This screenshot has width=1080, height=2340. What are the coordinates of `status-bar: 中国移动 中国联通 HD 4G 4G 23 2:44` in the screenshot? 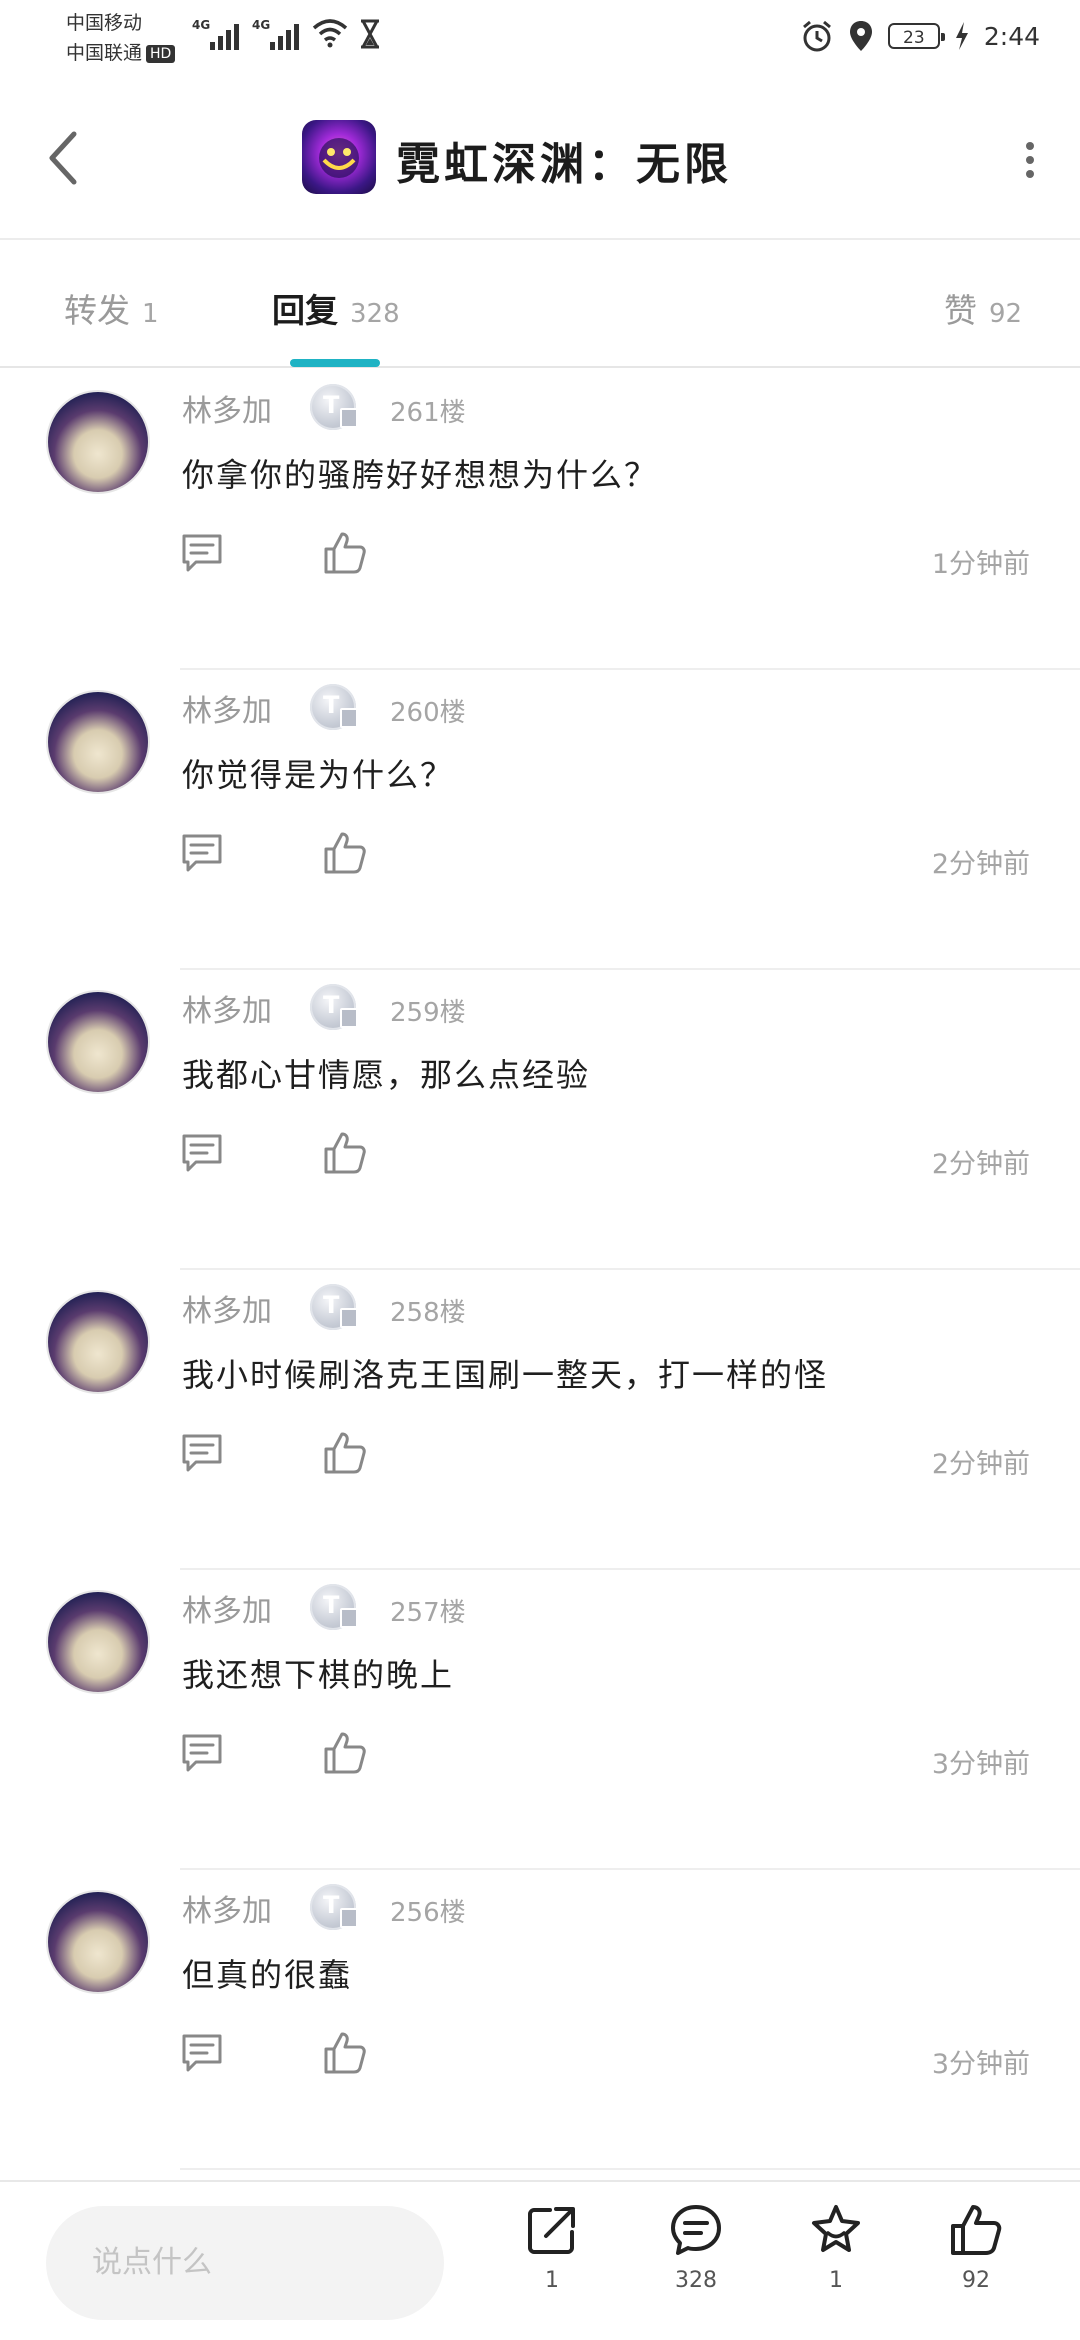 It's located at (540, 40).